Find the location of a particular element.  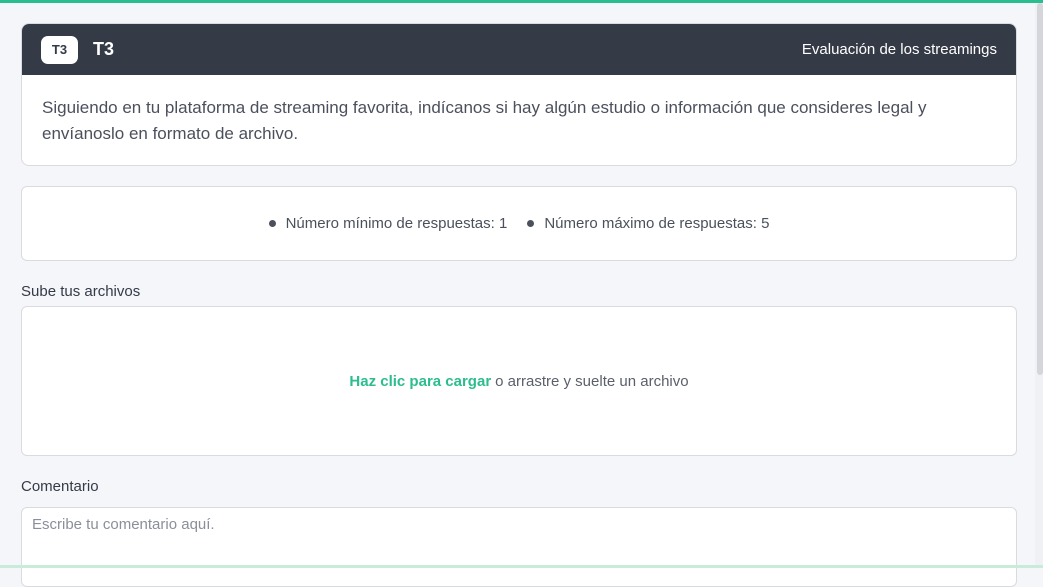

top-accent-bar is located at coordinates (521, 1).